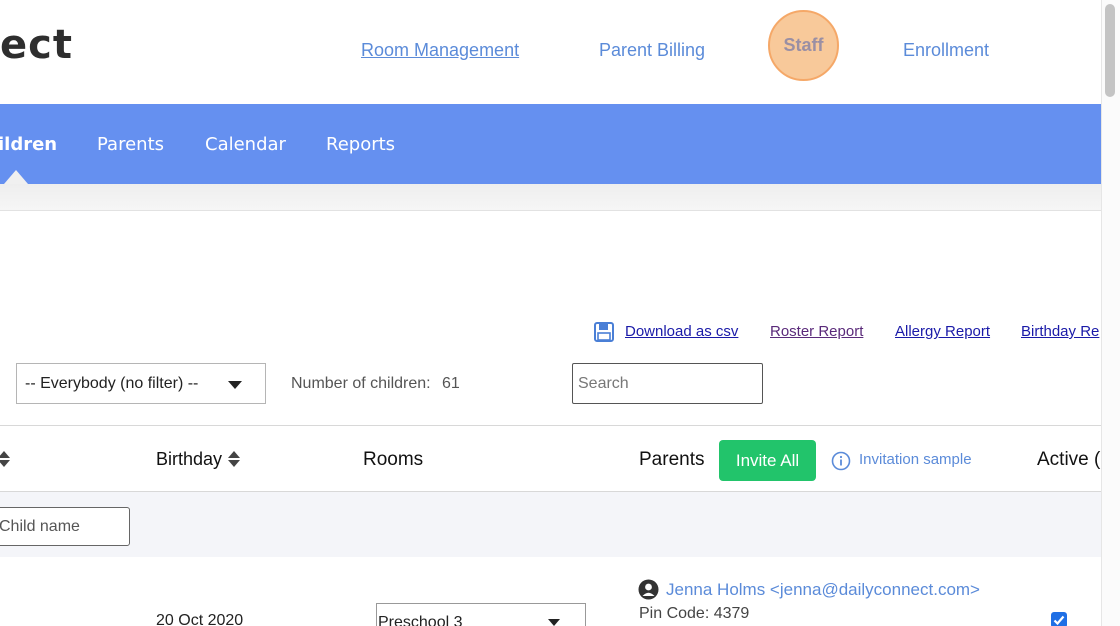 The height and width of the screenshot is (626, 1120). Describe the element at coordinates (1060, 331) in the screenshot. I see `birthday-report-link: Birthday Re` at that location.